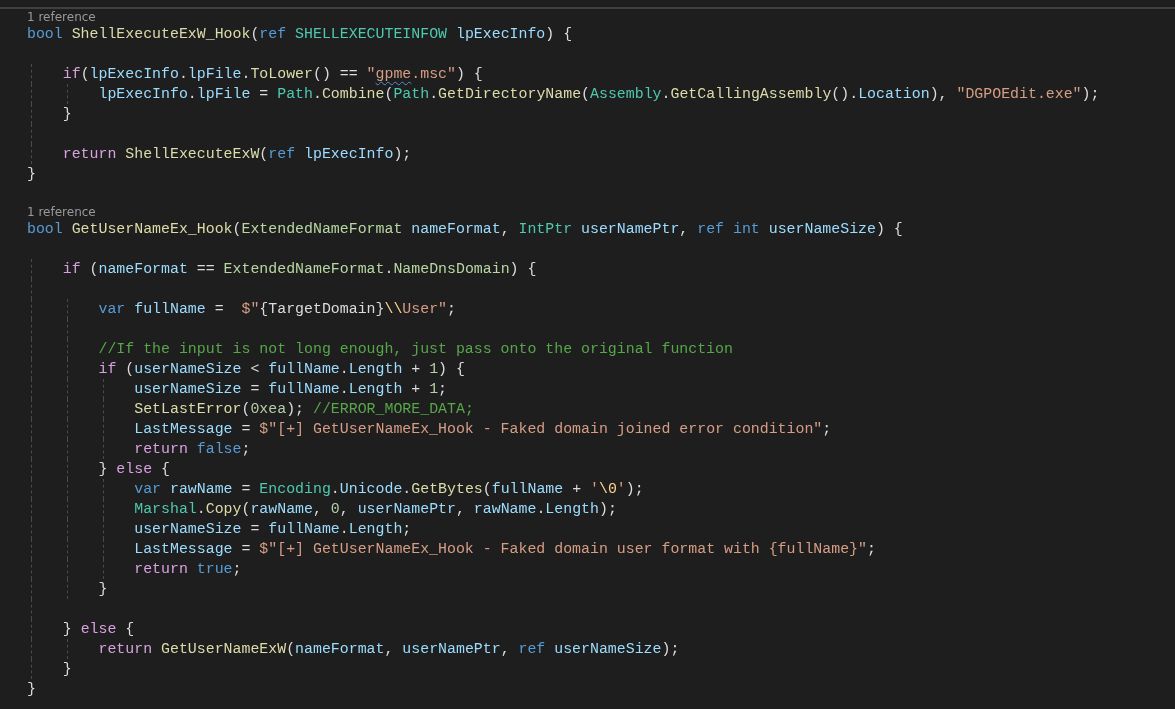 The width and height of the screenshot is (1175, 709). What do you see at coordinates (281, 369) in the screenshot?
I see `code-line: if (userNameSize < fullName.Length + 1) {` at bounding box center [281, 369].